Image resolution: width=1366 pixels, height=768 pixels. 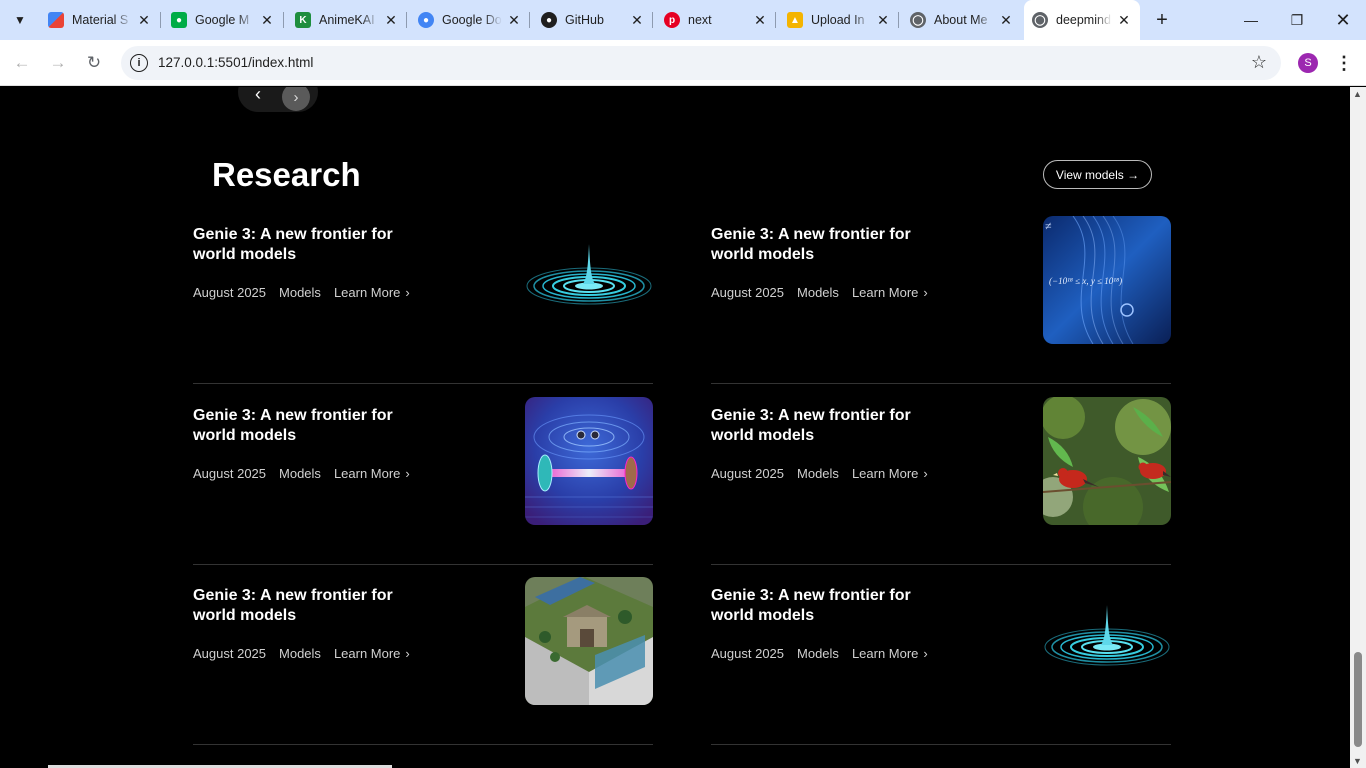 I want to click on forward-button: →, so click(x=58, y=63).